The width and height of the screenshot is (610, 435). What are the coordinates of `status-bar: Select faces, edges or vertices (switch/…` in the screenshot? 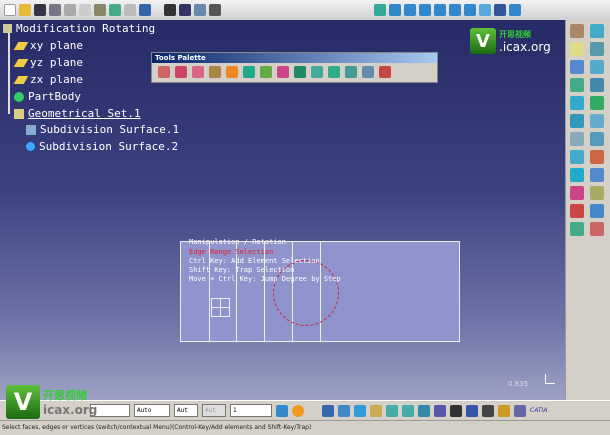 It's located at (305, 427).